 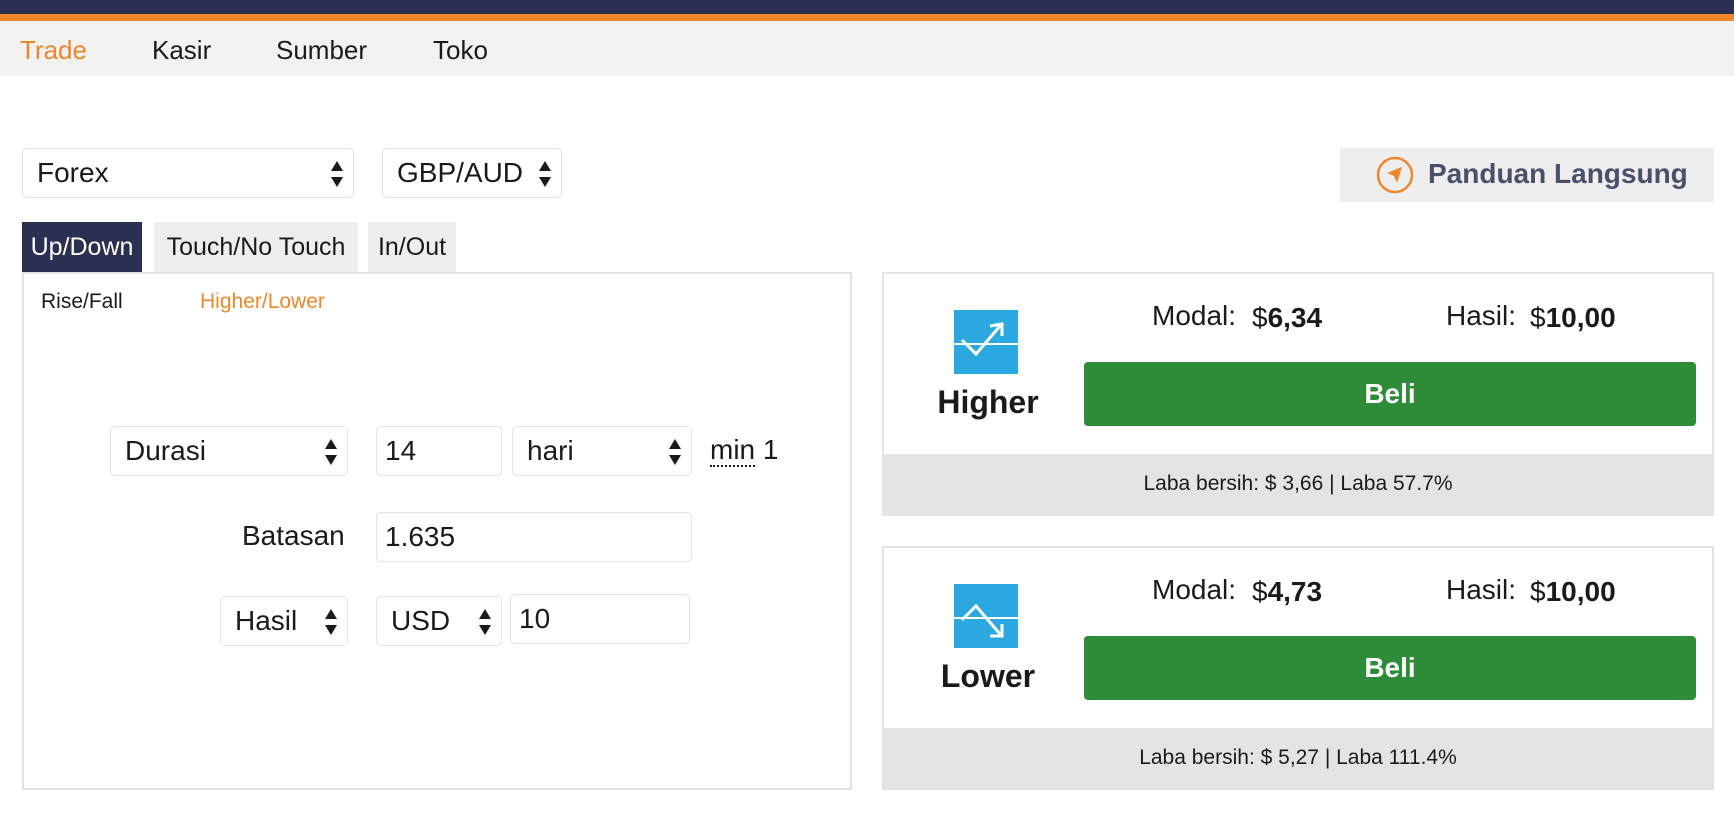 What do you see at coordinates (460, 50) in the screenshot?
I see `nav-toko: Toko` at bounding box center [460, 50].